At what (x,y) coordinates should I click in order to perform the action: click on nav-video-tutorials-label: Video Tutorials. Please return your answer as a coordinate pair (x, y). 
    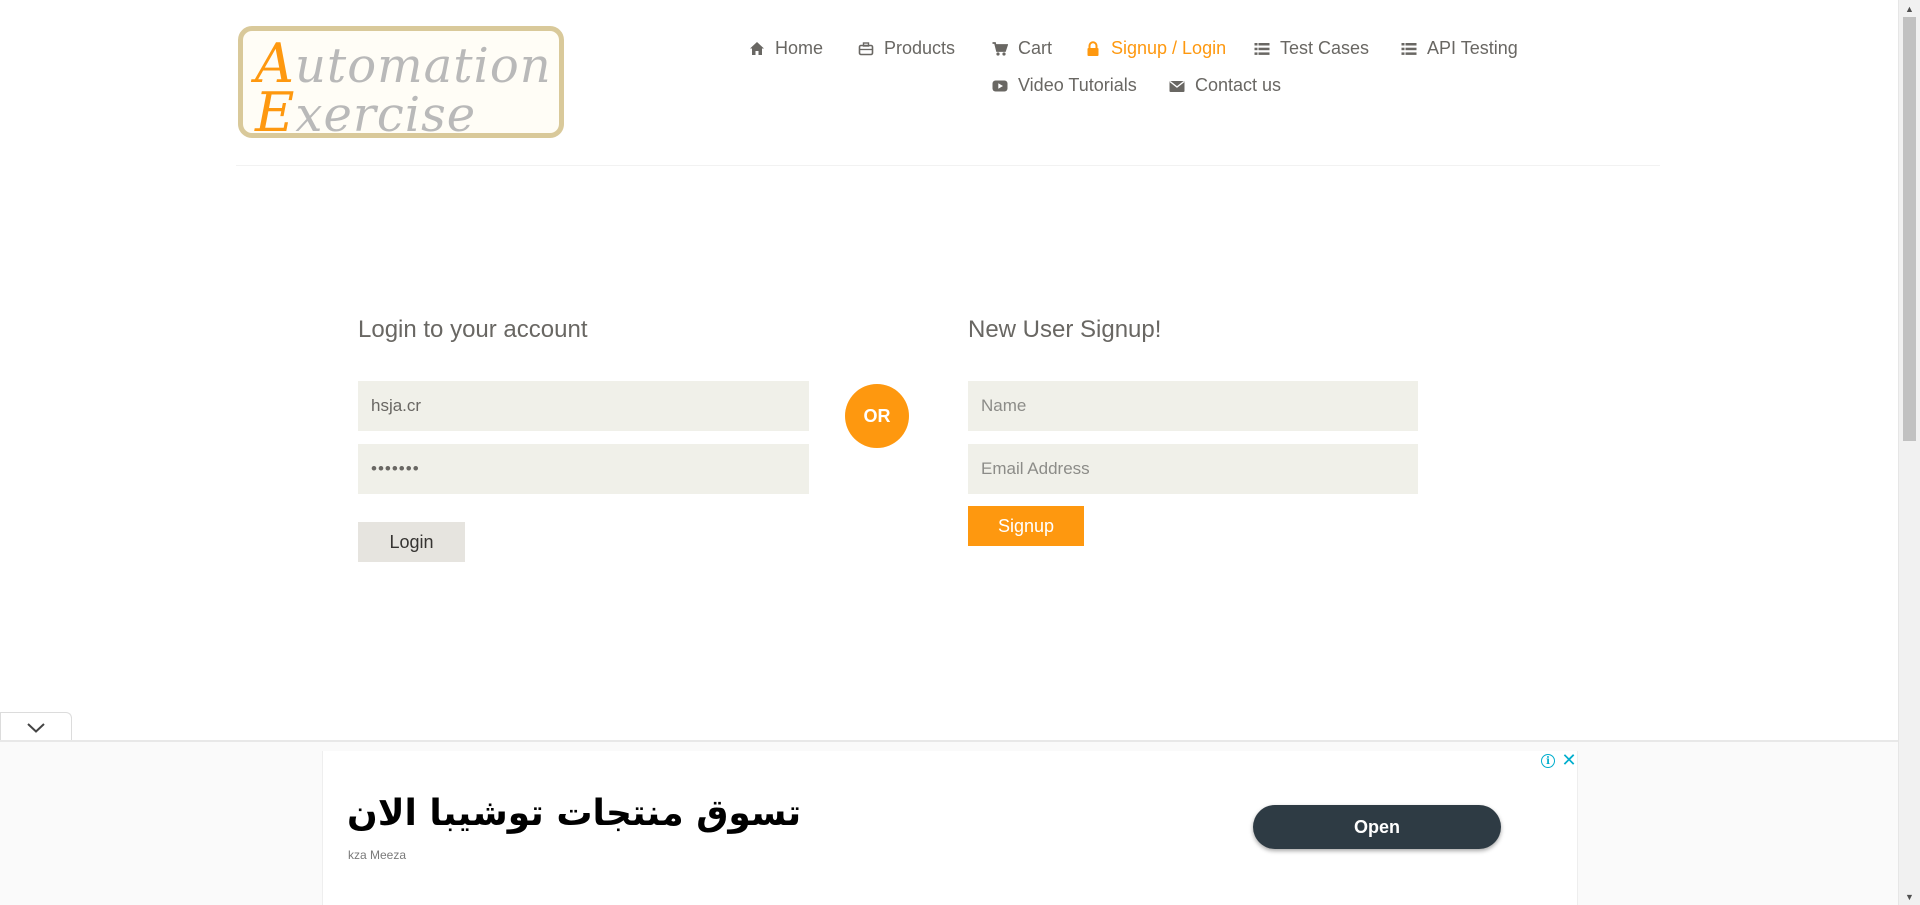
    Looking at the image, I should click on (1077, 85).